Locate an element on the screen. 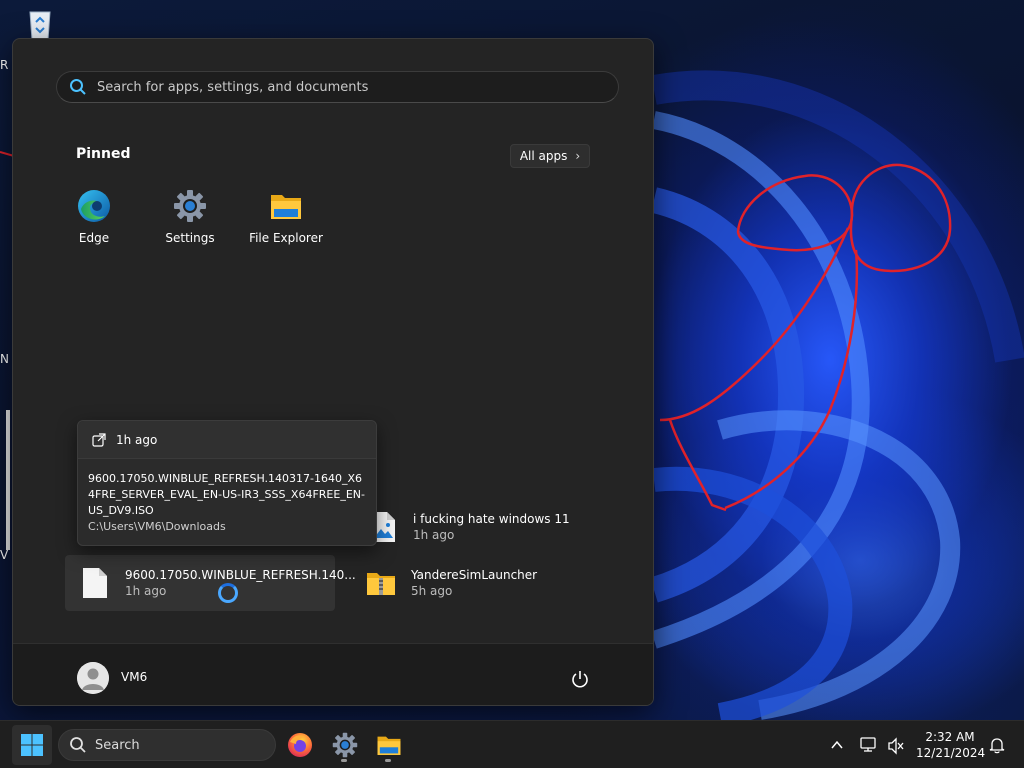  pinned-app-label: Edge is located at coordinates (94, 238).